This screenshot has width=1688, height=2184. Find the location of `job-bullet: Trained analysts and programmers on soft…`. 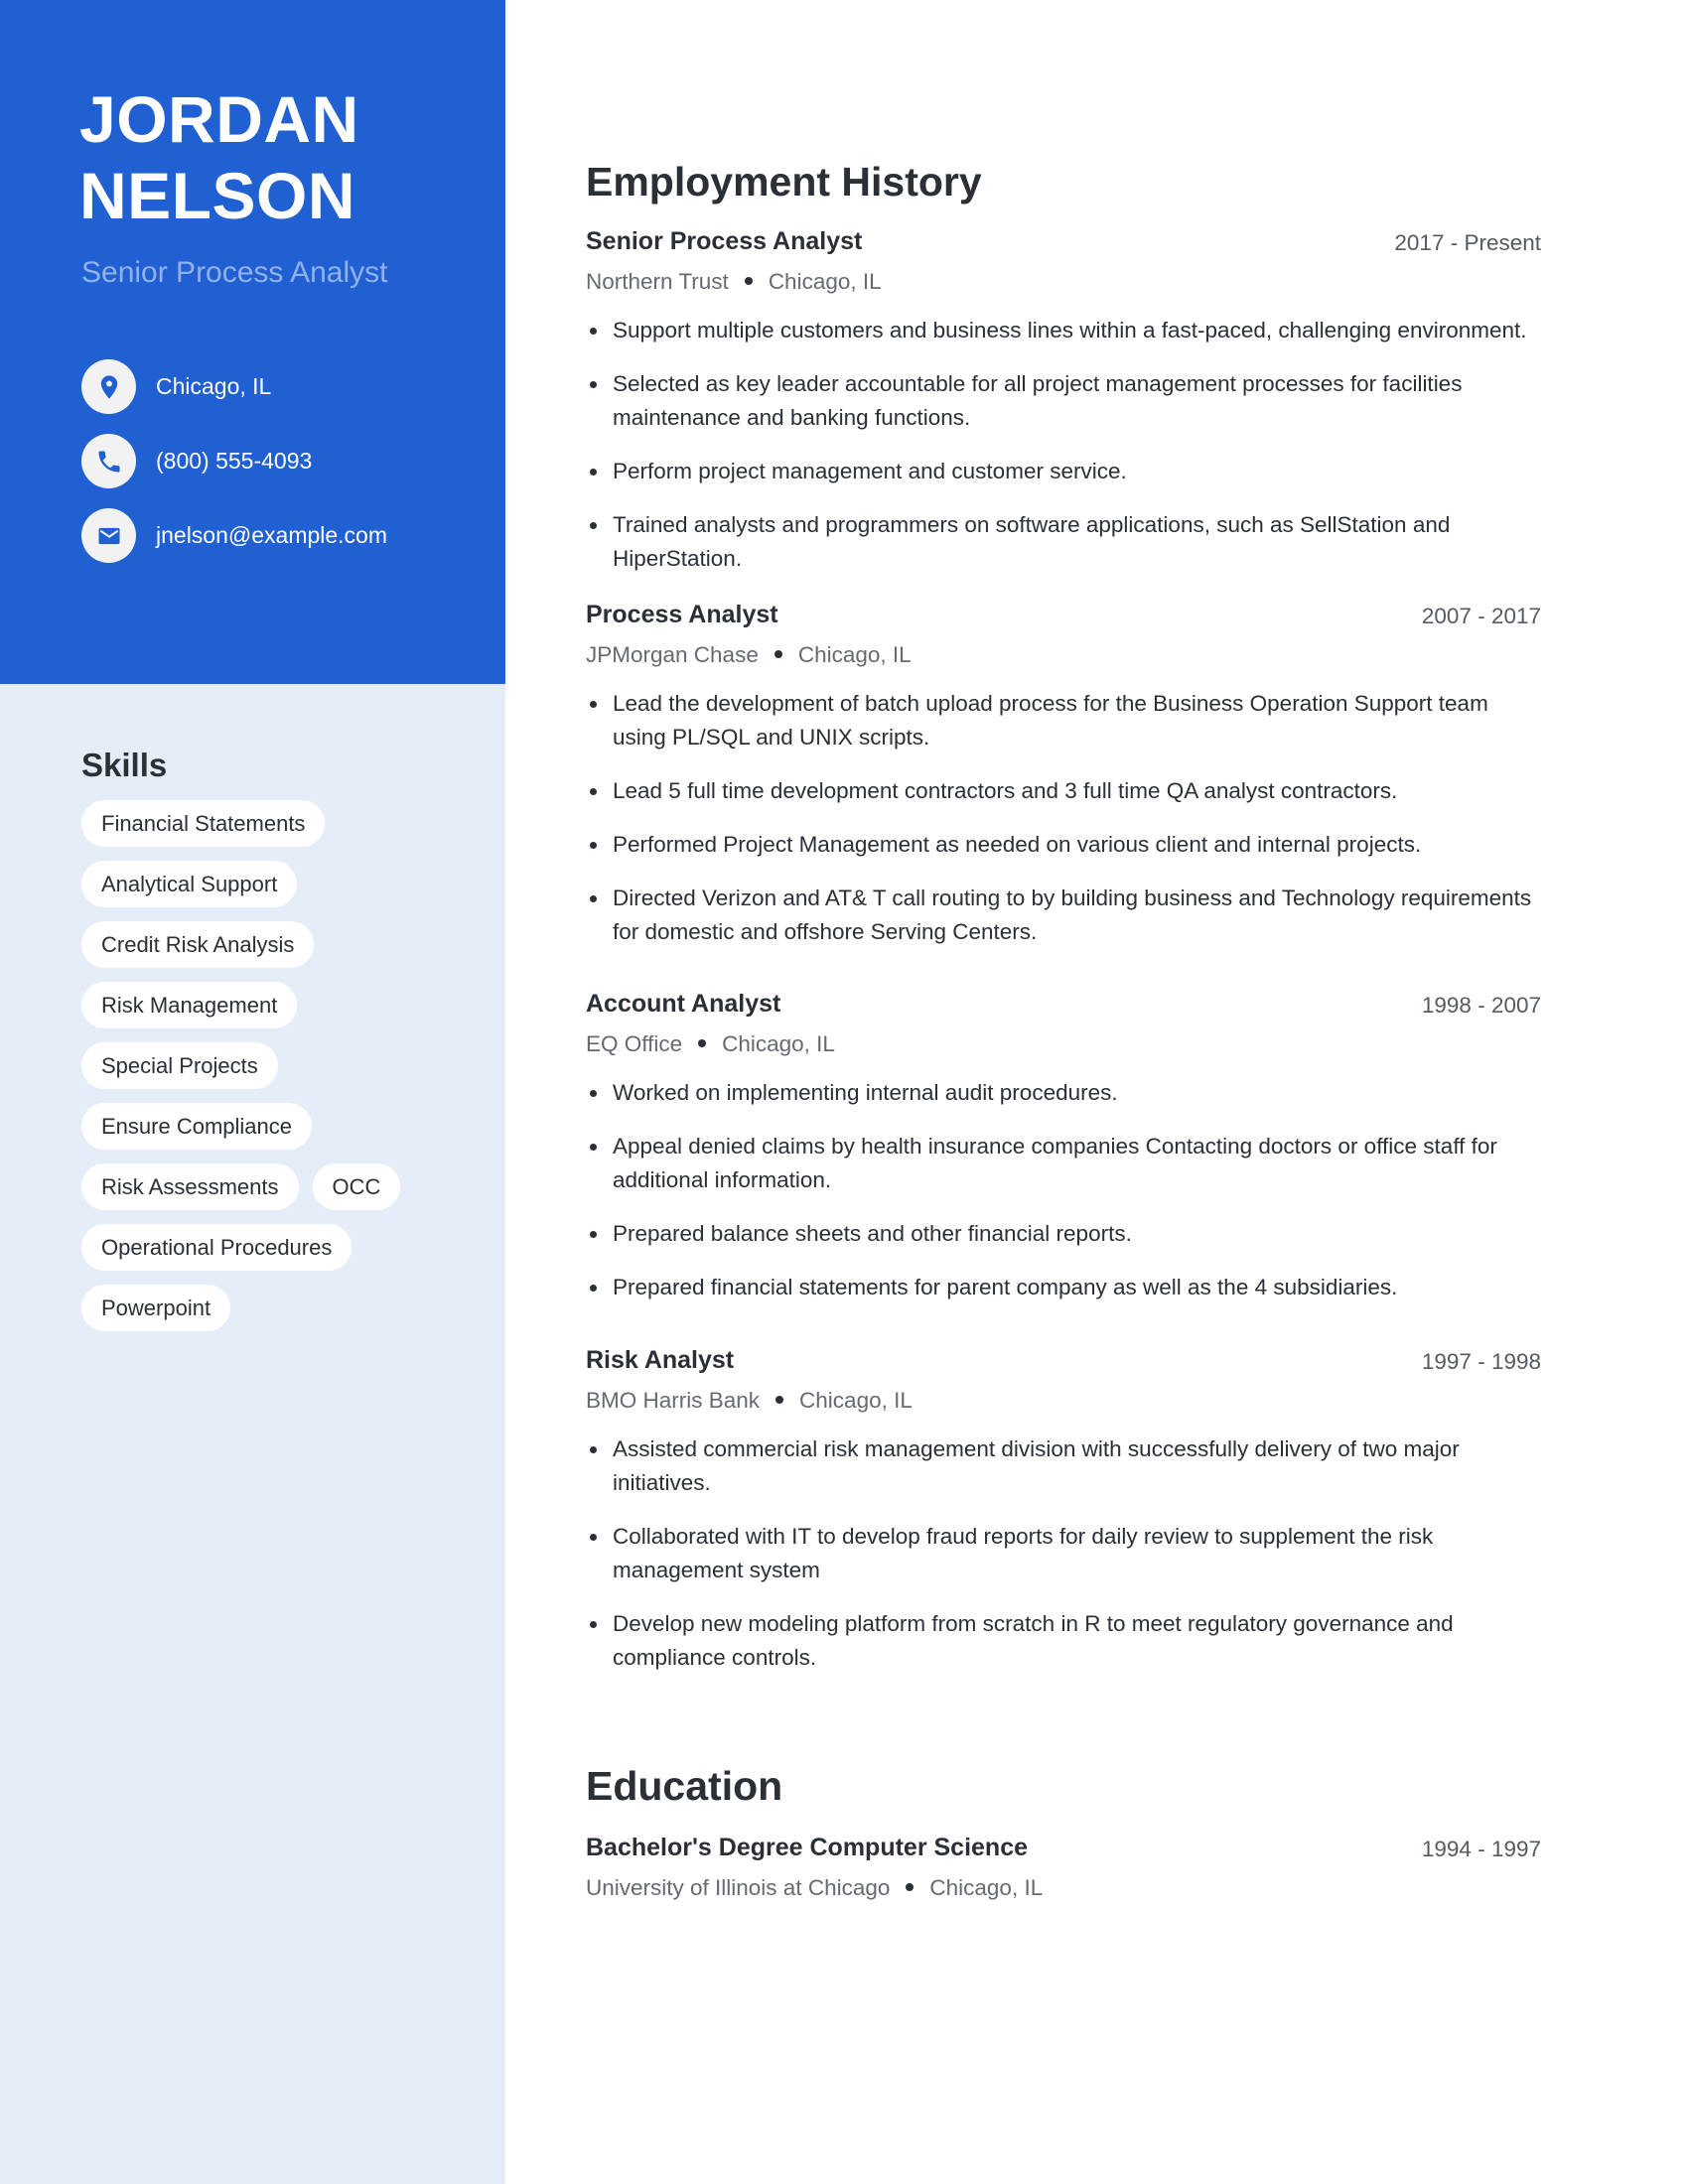

job-bullet: Trained analysts and programmers on soft… is located at coordinates (1063, 542).